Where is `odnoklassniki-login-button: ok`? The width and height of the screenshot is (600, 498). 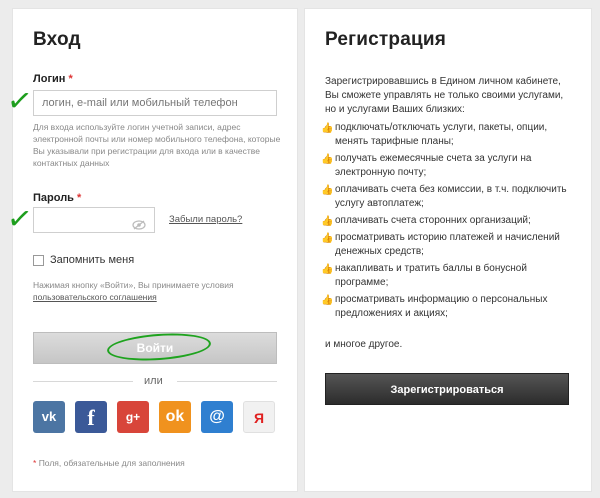
odnoklassniki-login-button: ok is located at coordinates (175, 417).